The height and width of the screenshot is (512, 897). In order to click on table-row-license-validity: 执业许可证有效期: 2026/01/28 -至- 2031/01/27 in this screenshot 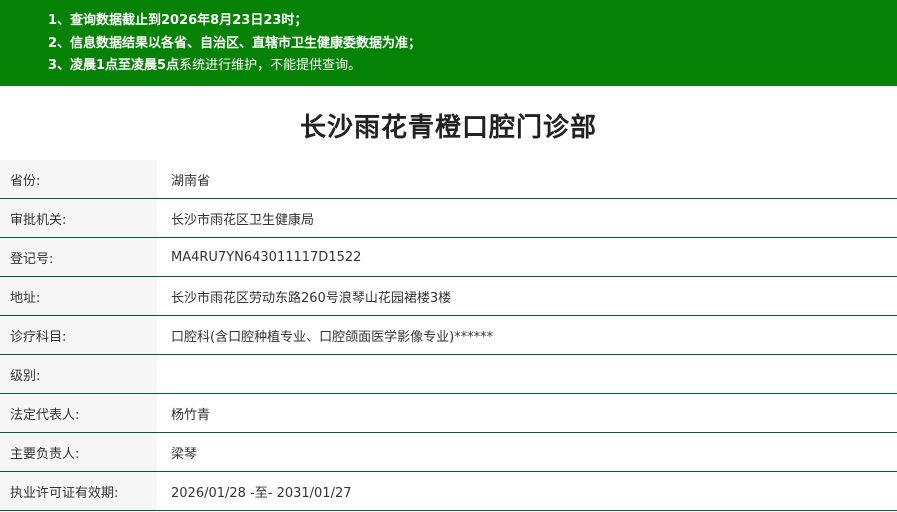, I will do `click(448, 491)`.